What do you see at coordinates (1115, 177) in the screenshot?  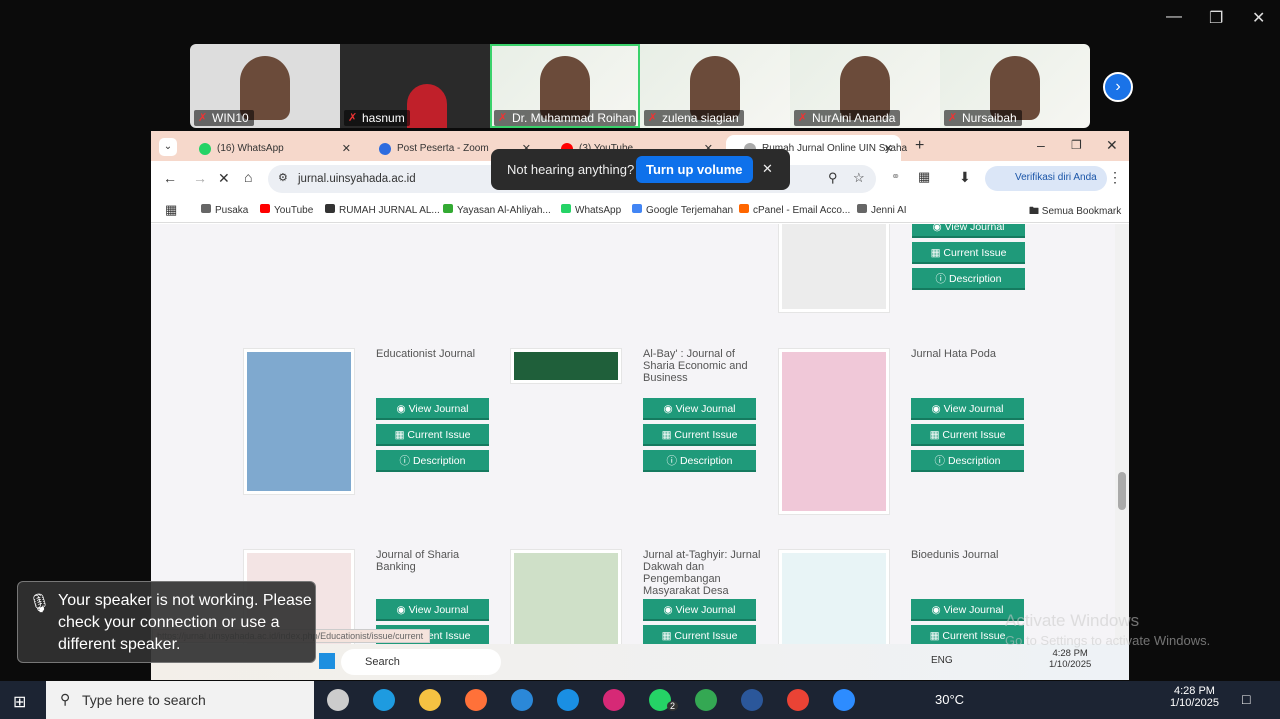 I see `menu-icon: ⋮` at bounding box center [1115, 177].